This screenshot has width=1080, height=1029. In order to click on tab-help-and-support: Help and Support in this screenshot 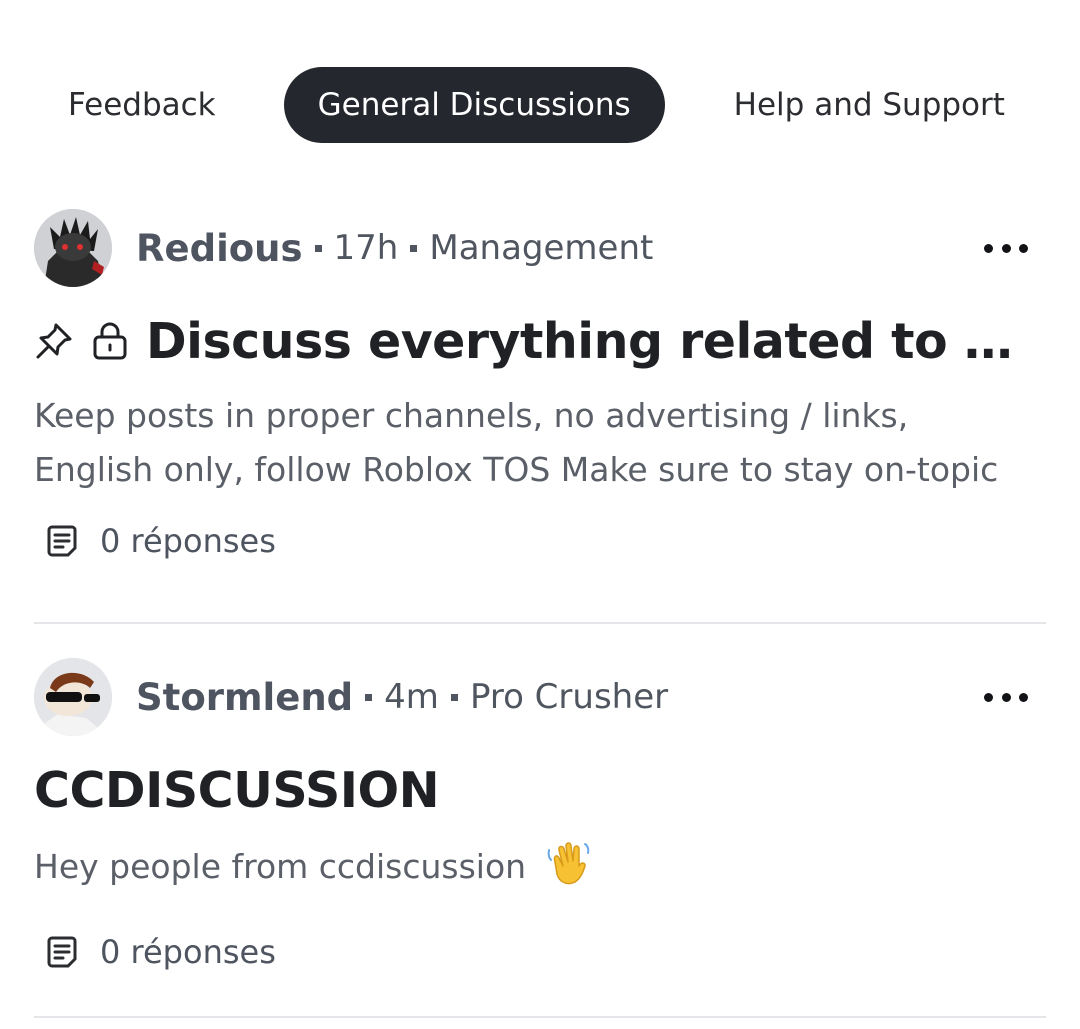, I will do `click(869, 105)`.